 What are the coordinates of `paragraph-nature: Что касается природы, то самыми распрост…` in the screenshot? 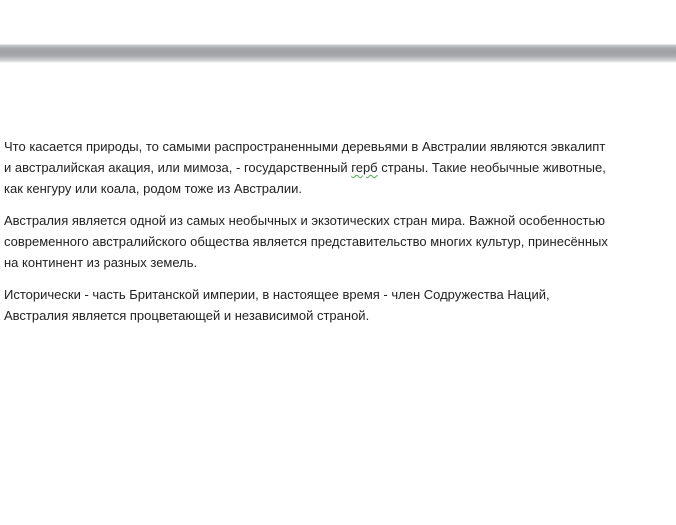 It's located at (324, 167).